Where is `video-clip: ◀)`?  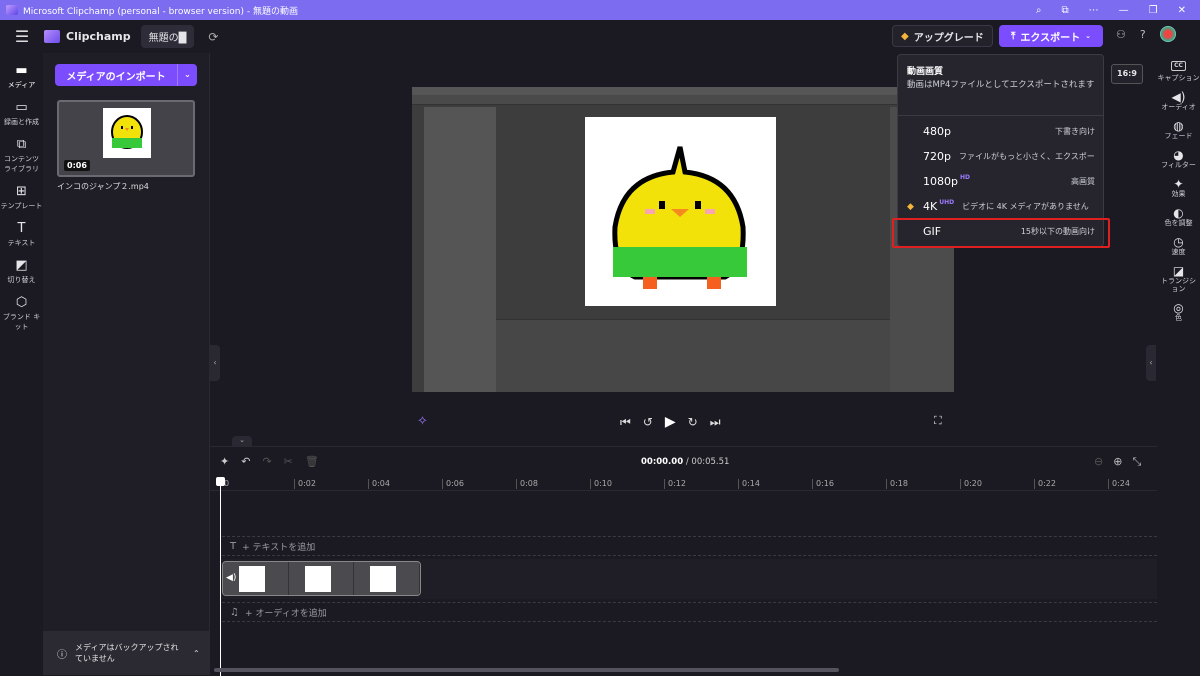
video-clip: ◀) is located at coordinates (321, 578).